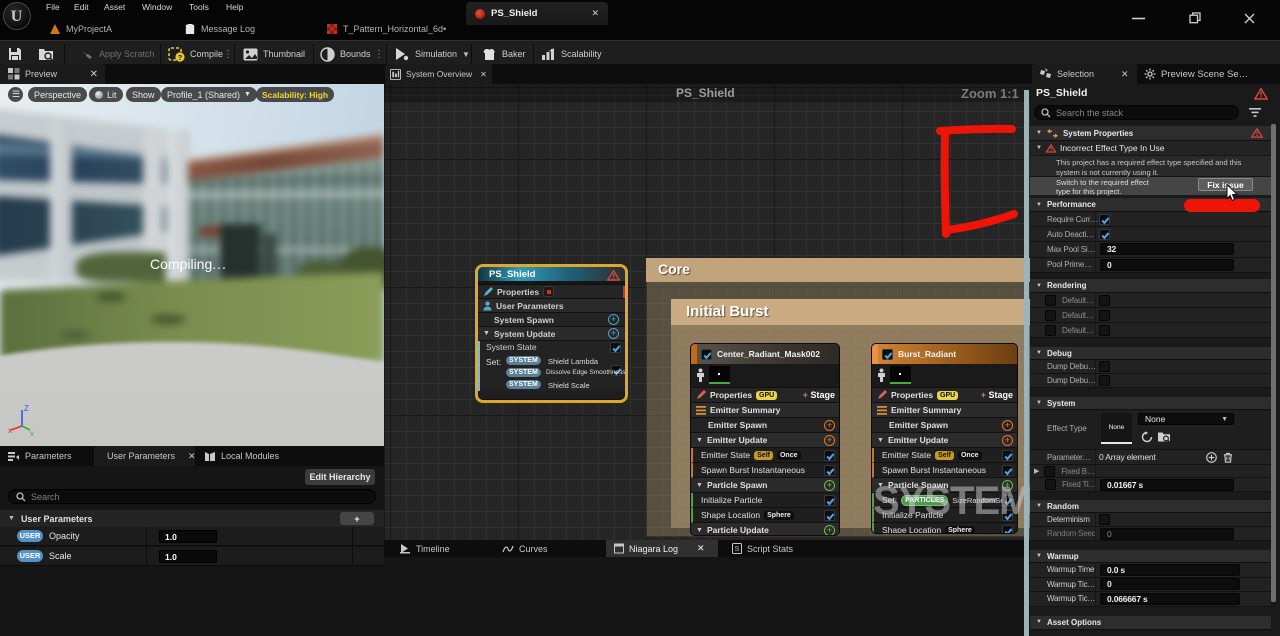  I want to click on svg-text: x, so click(10, 430).